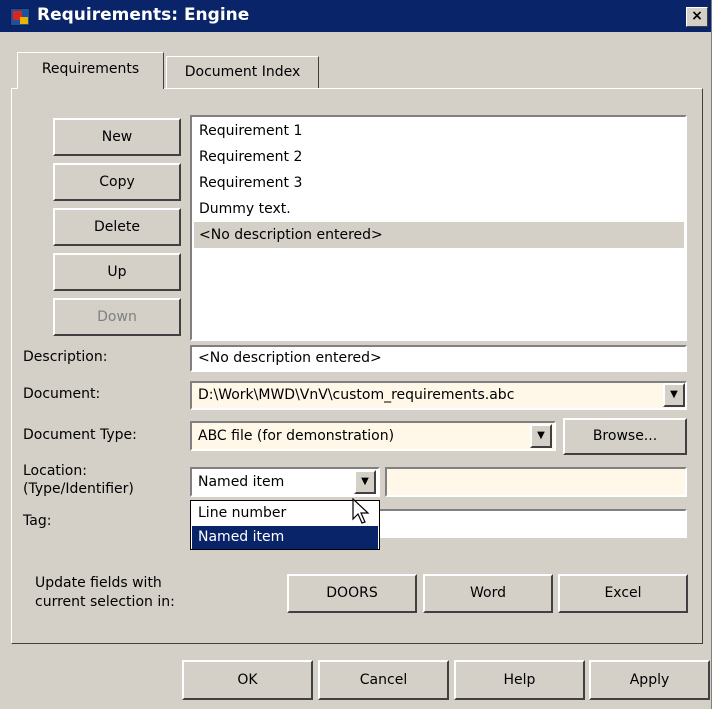 This screenshot has height=709, width=717. Describe the element at coordinates (488, 593) in the screenshot. I see `word-button: Word` at that location.